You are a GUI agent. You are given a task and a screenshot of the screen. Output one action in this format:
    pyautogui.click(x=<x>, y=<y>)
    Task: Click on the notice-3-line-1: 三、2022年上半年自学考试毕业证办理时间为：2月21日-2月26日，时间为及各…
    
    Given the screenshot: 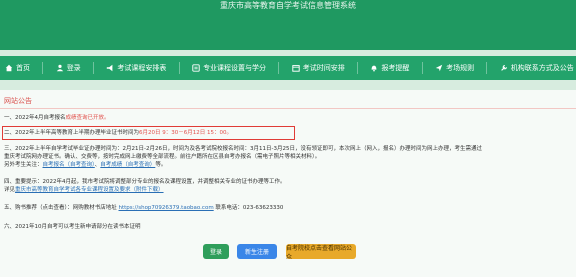 What is the action you would take?
    pyautogui.click(x=243, y=149)
    